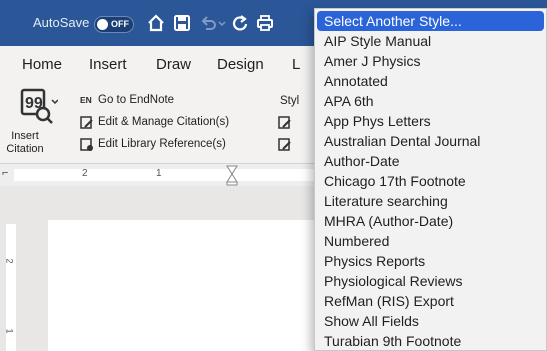 This screenshot has width=547, height=351. I want to click on edit-library-reference-icon, so click(86, 144).